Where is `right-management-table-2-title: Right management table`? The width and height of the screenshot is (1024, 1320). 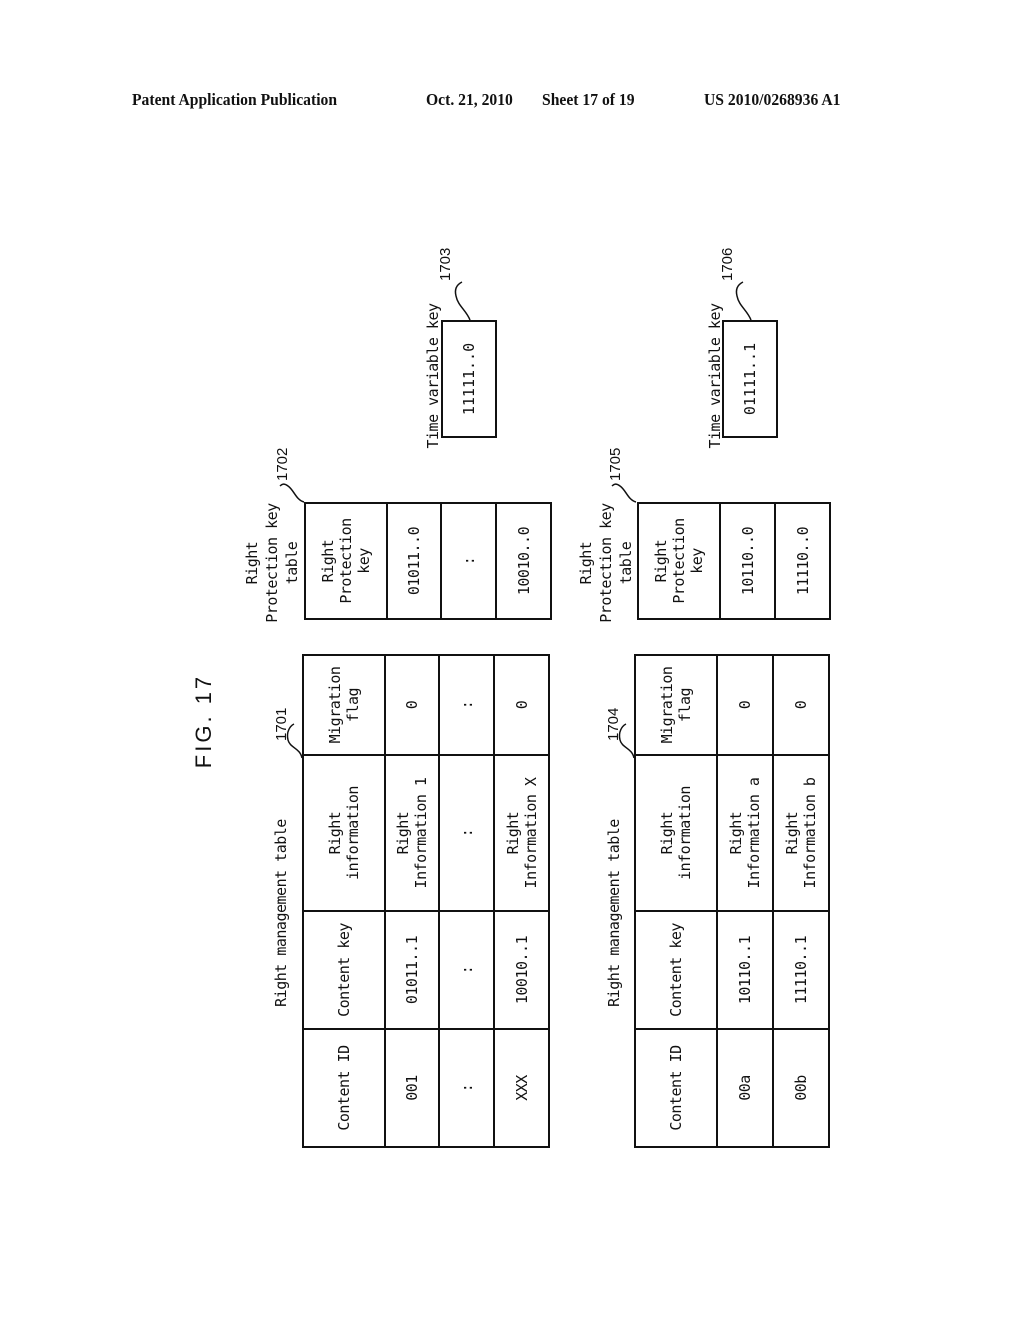 right-management-table-2-title: Right management table is located at coordinates (614, 913).